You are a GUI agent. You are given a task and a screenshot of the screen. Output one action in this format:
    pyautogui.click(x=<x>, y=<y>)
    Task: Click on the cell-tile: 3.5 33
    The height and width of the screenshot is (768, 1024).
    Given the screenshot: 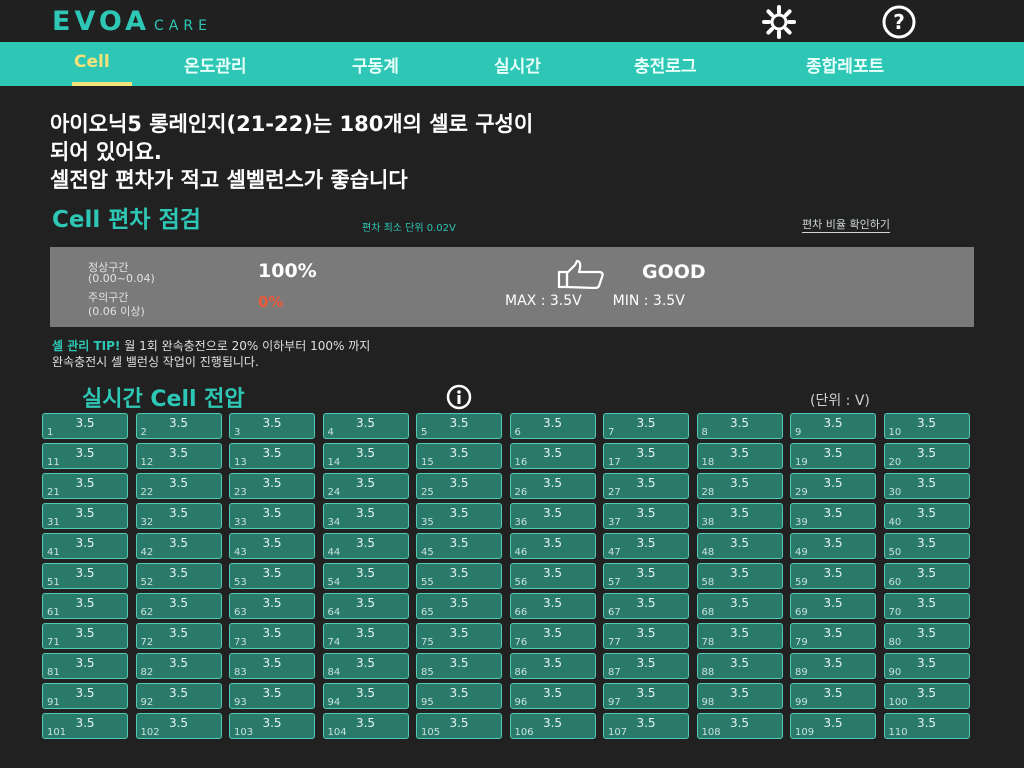 What is the action you would take?
    pyautogui.click(x=272, y=516)
    